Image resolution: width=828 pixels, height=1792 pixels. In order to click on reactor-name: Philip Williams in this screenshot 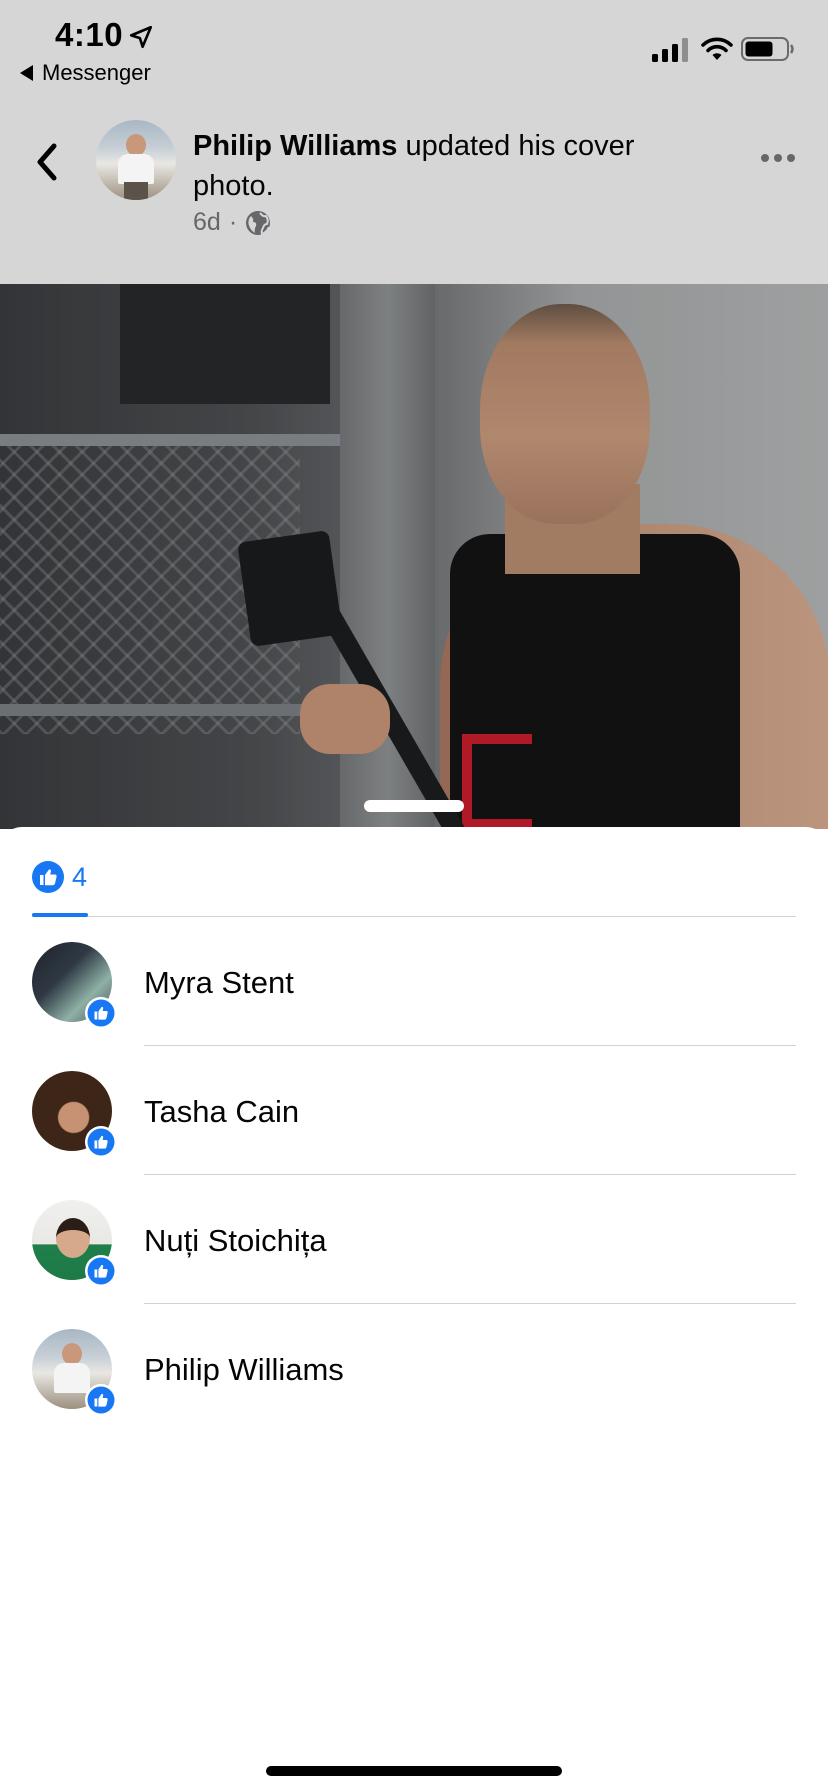, I will do `click(244, 1370)`.